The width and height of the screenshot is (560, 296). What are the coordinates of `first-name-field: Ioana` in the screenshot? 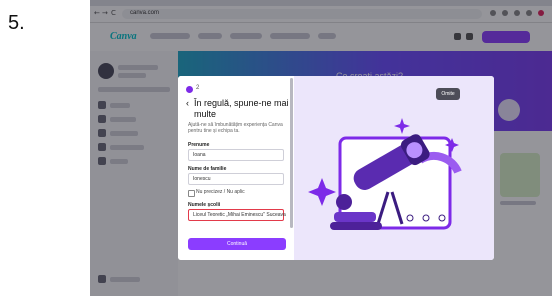 It's located at (236, 155).